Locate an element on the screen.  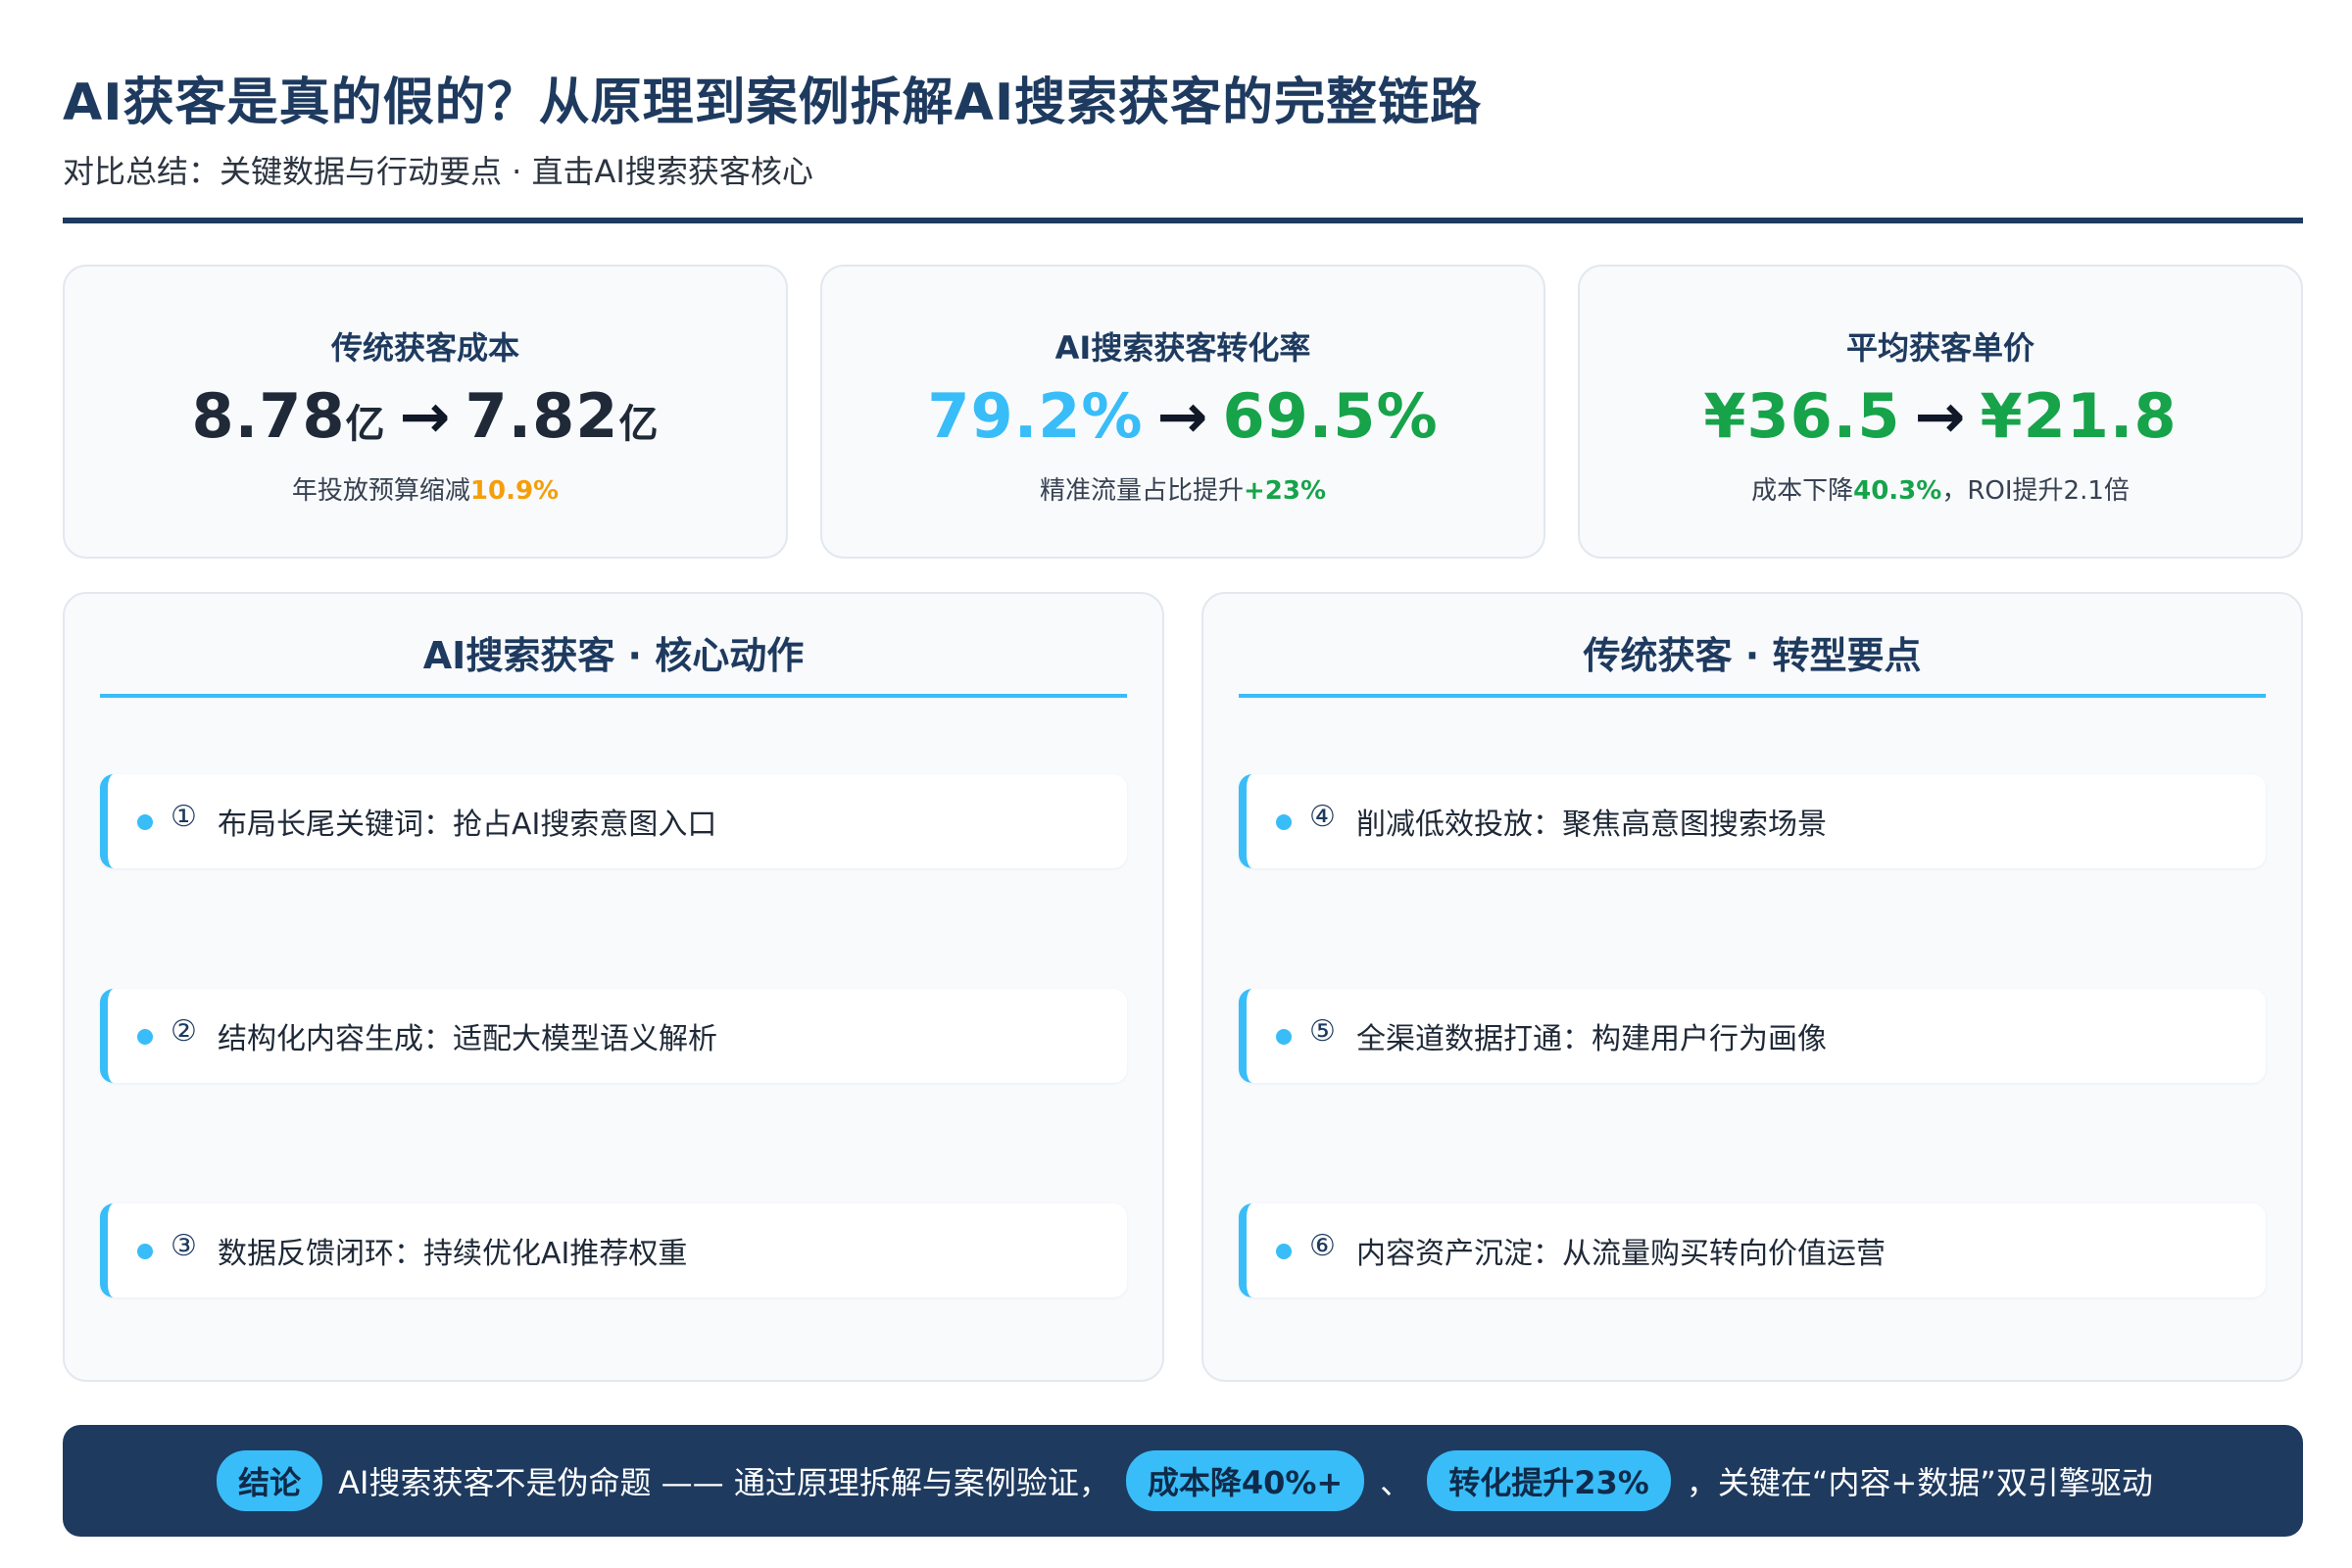
item-text: 数据反馈闭环：持续优化AI推荐权重 is located at coordinates (453, 1254).